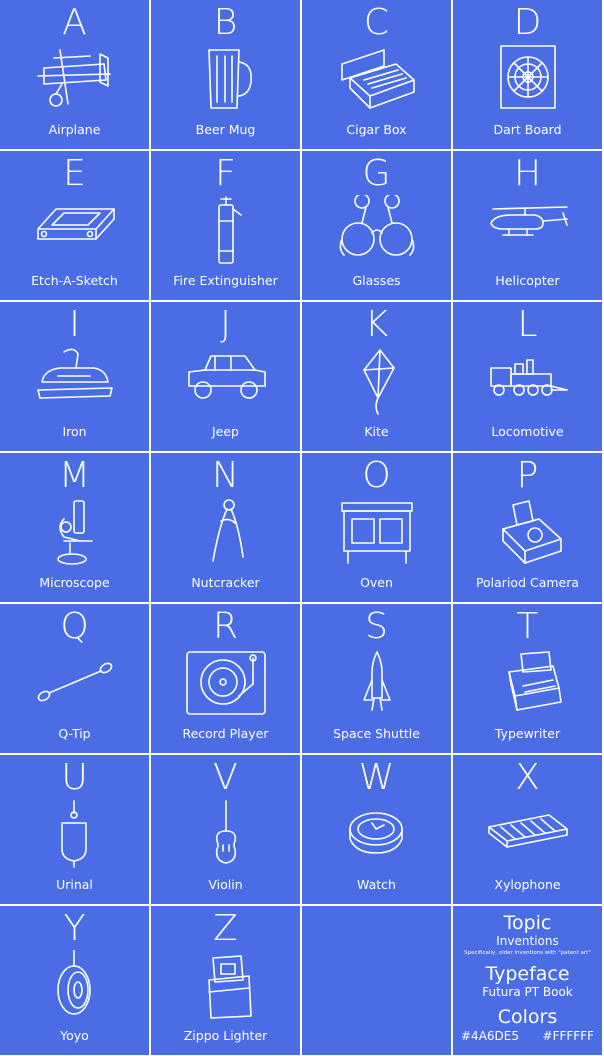 This screenshot has width=604, height=1056. I want to click on tile-r: R Record Player, so click(225, 678).